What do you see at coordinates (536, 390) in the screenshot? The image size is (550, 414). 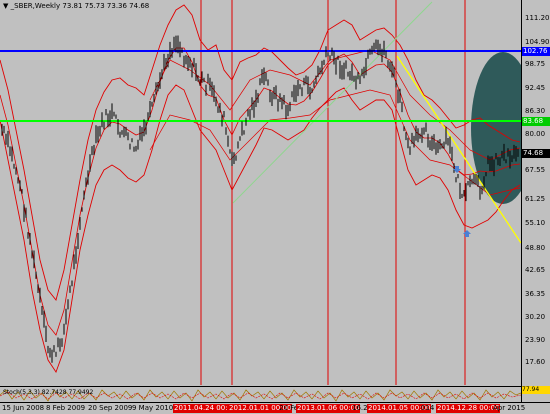 I see `oscillator-value-tag: 77.94` at bounding box center [536, 390].